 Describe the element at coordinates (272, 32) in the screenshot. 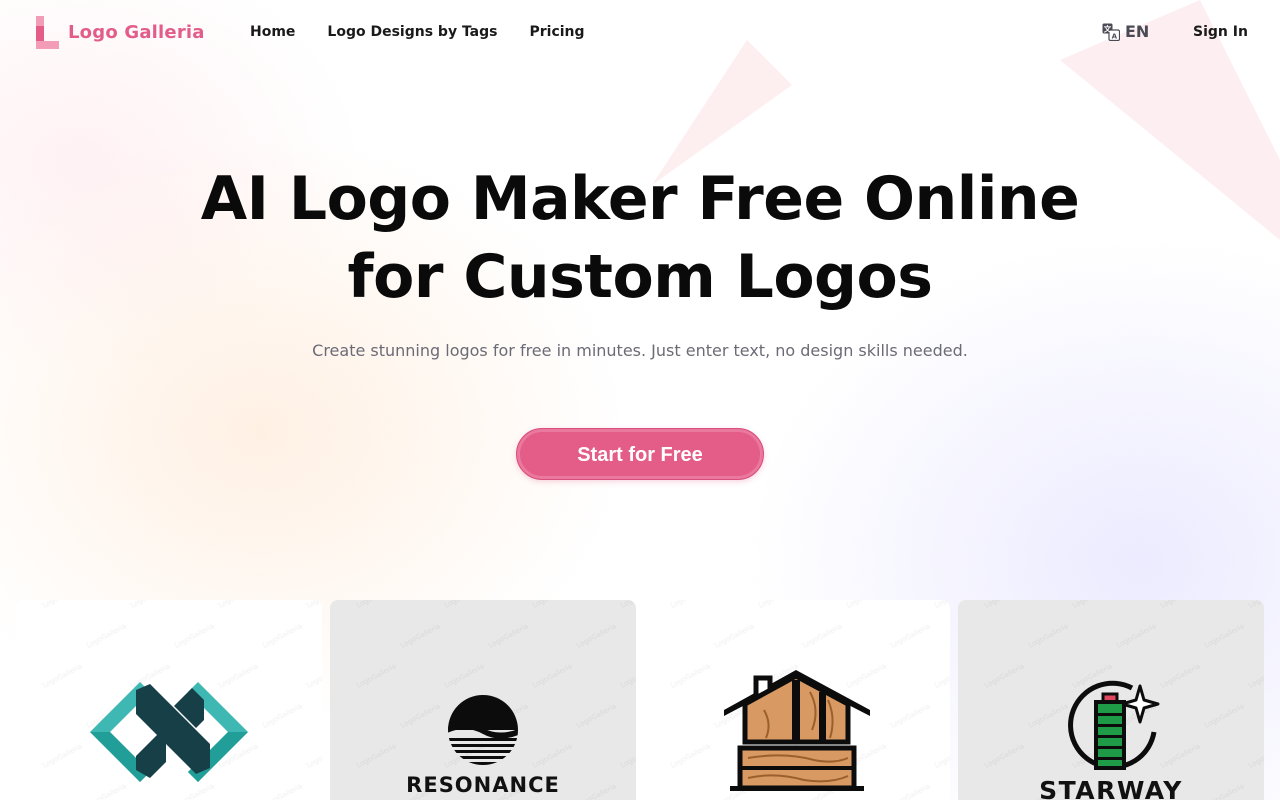

I see `nav-item-home: Home` at that location.